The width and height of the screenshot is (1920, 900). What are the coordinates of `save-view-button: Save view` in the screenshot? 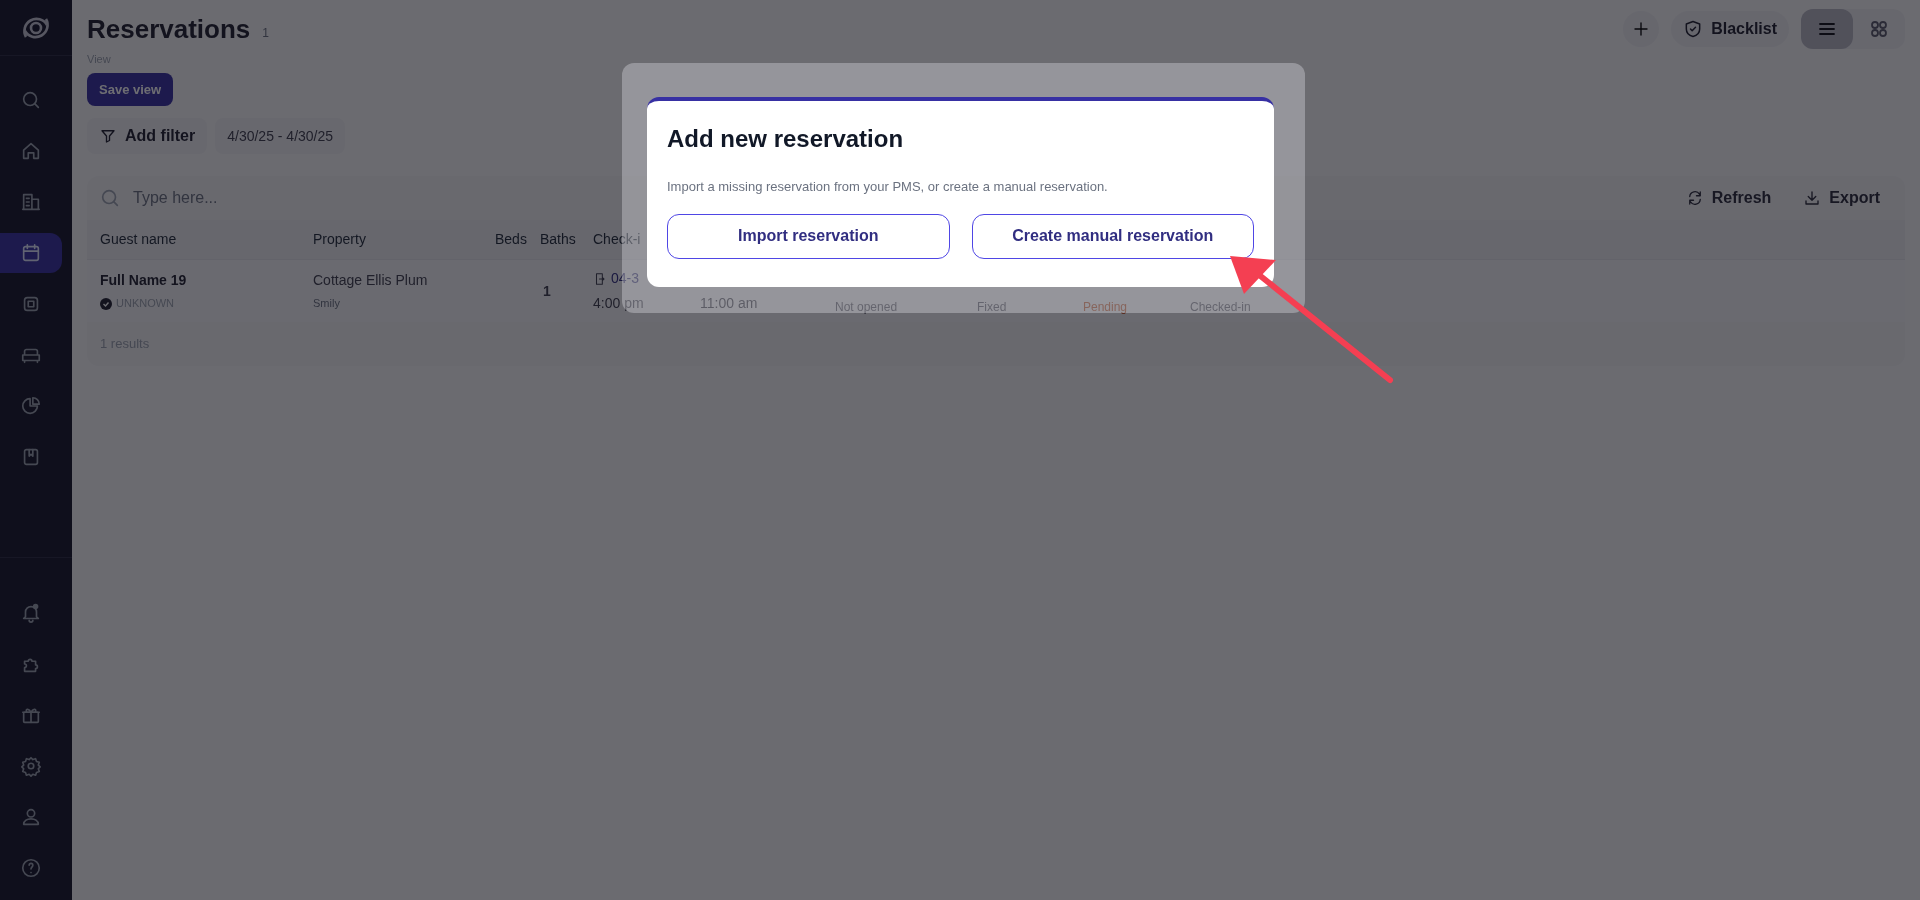 It's located at (130, 89).